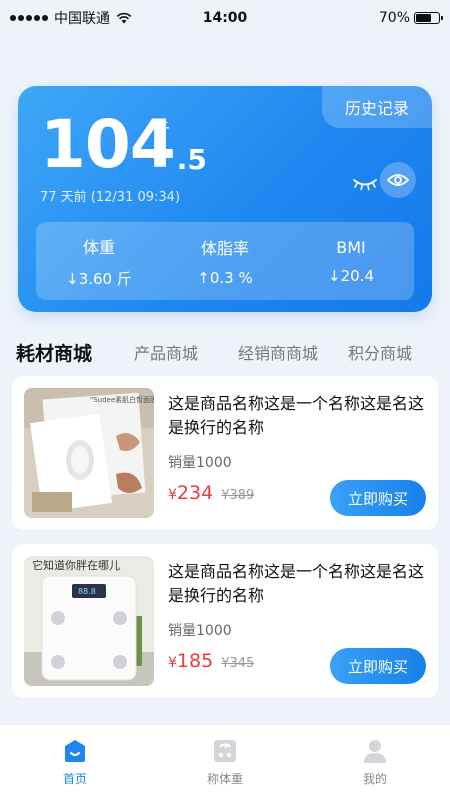 The image size is (450, 800). What do you see at coordinates (375, 751) in the screenshot?
I see `user-icon` at bounding box center [375, 751].